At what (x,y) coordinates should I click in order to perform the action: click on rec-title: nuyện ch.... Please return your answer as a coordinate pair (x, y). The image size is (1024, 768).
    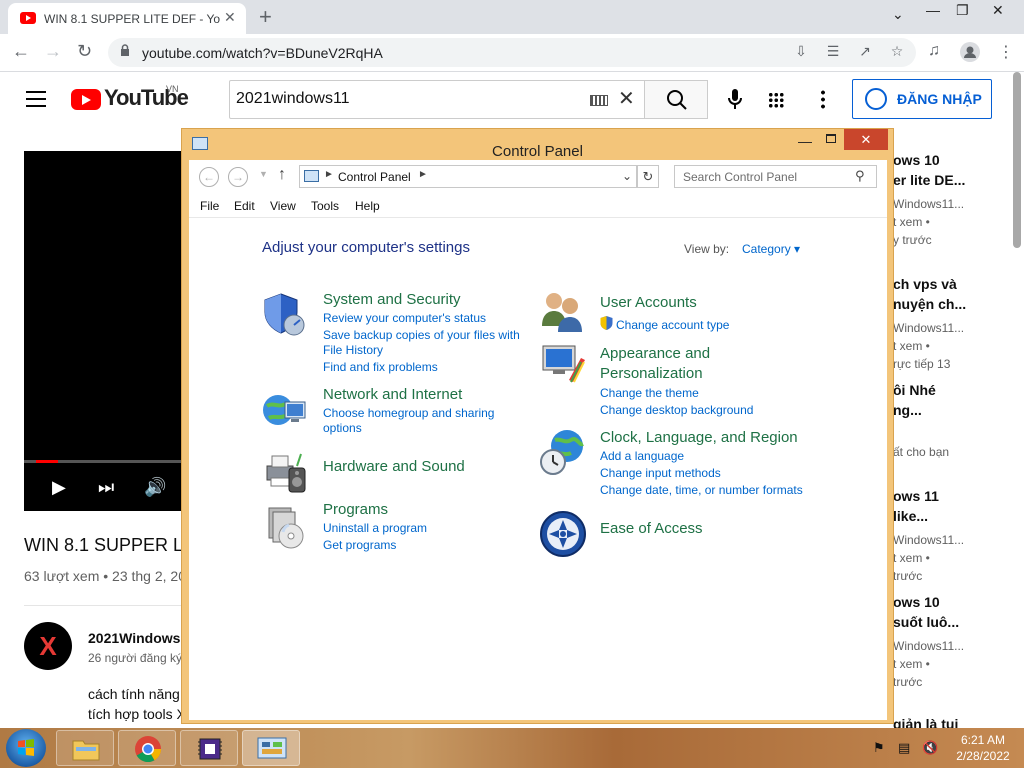
    Looking at the image, I should click on (952, 304).